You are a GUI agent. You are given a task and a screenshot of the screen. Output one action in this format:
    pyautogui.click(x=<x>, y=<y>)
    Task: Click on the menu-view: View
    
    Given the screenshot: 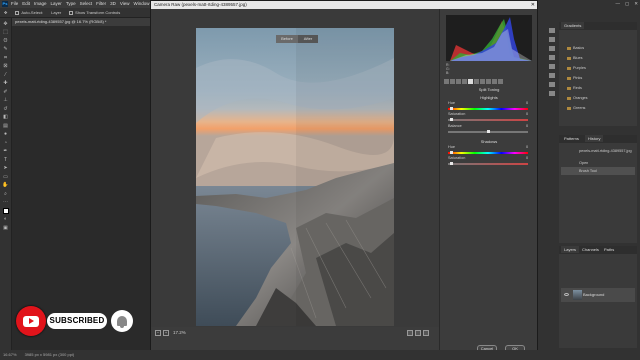 What is the action you would take?
    pyautogui.click(x=125, y=4)
    